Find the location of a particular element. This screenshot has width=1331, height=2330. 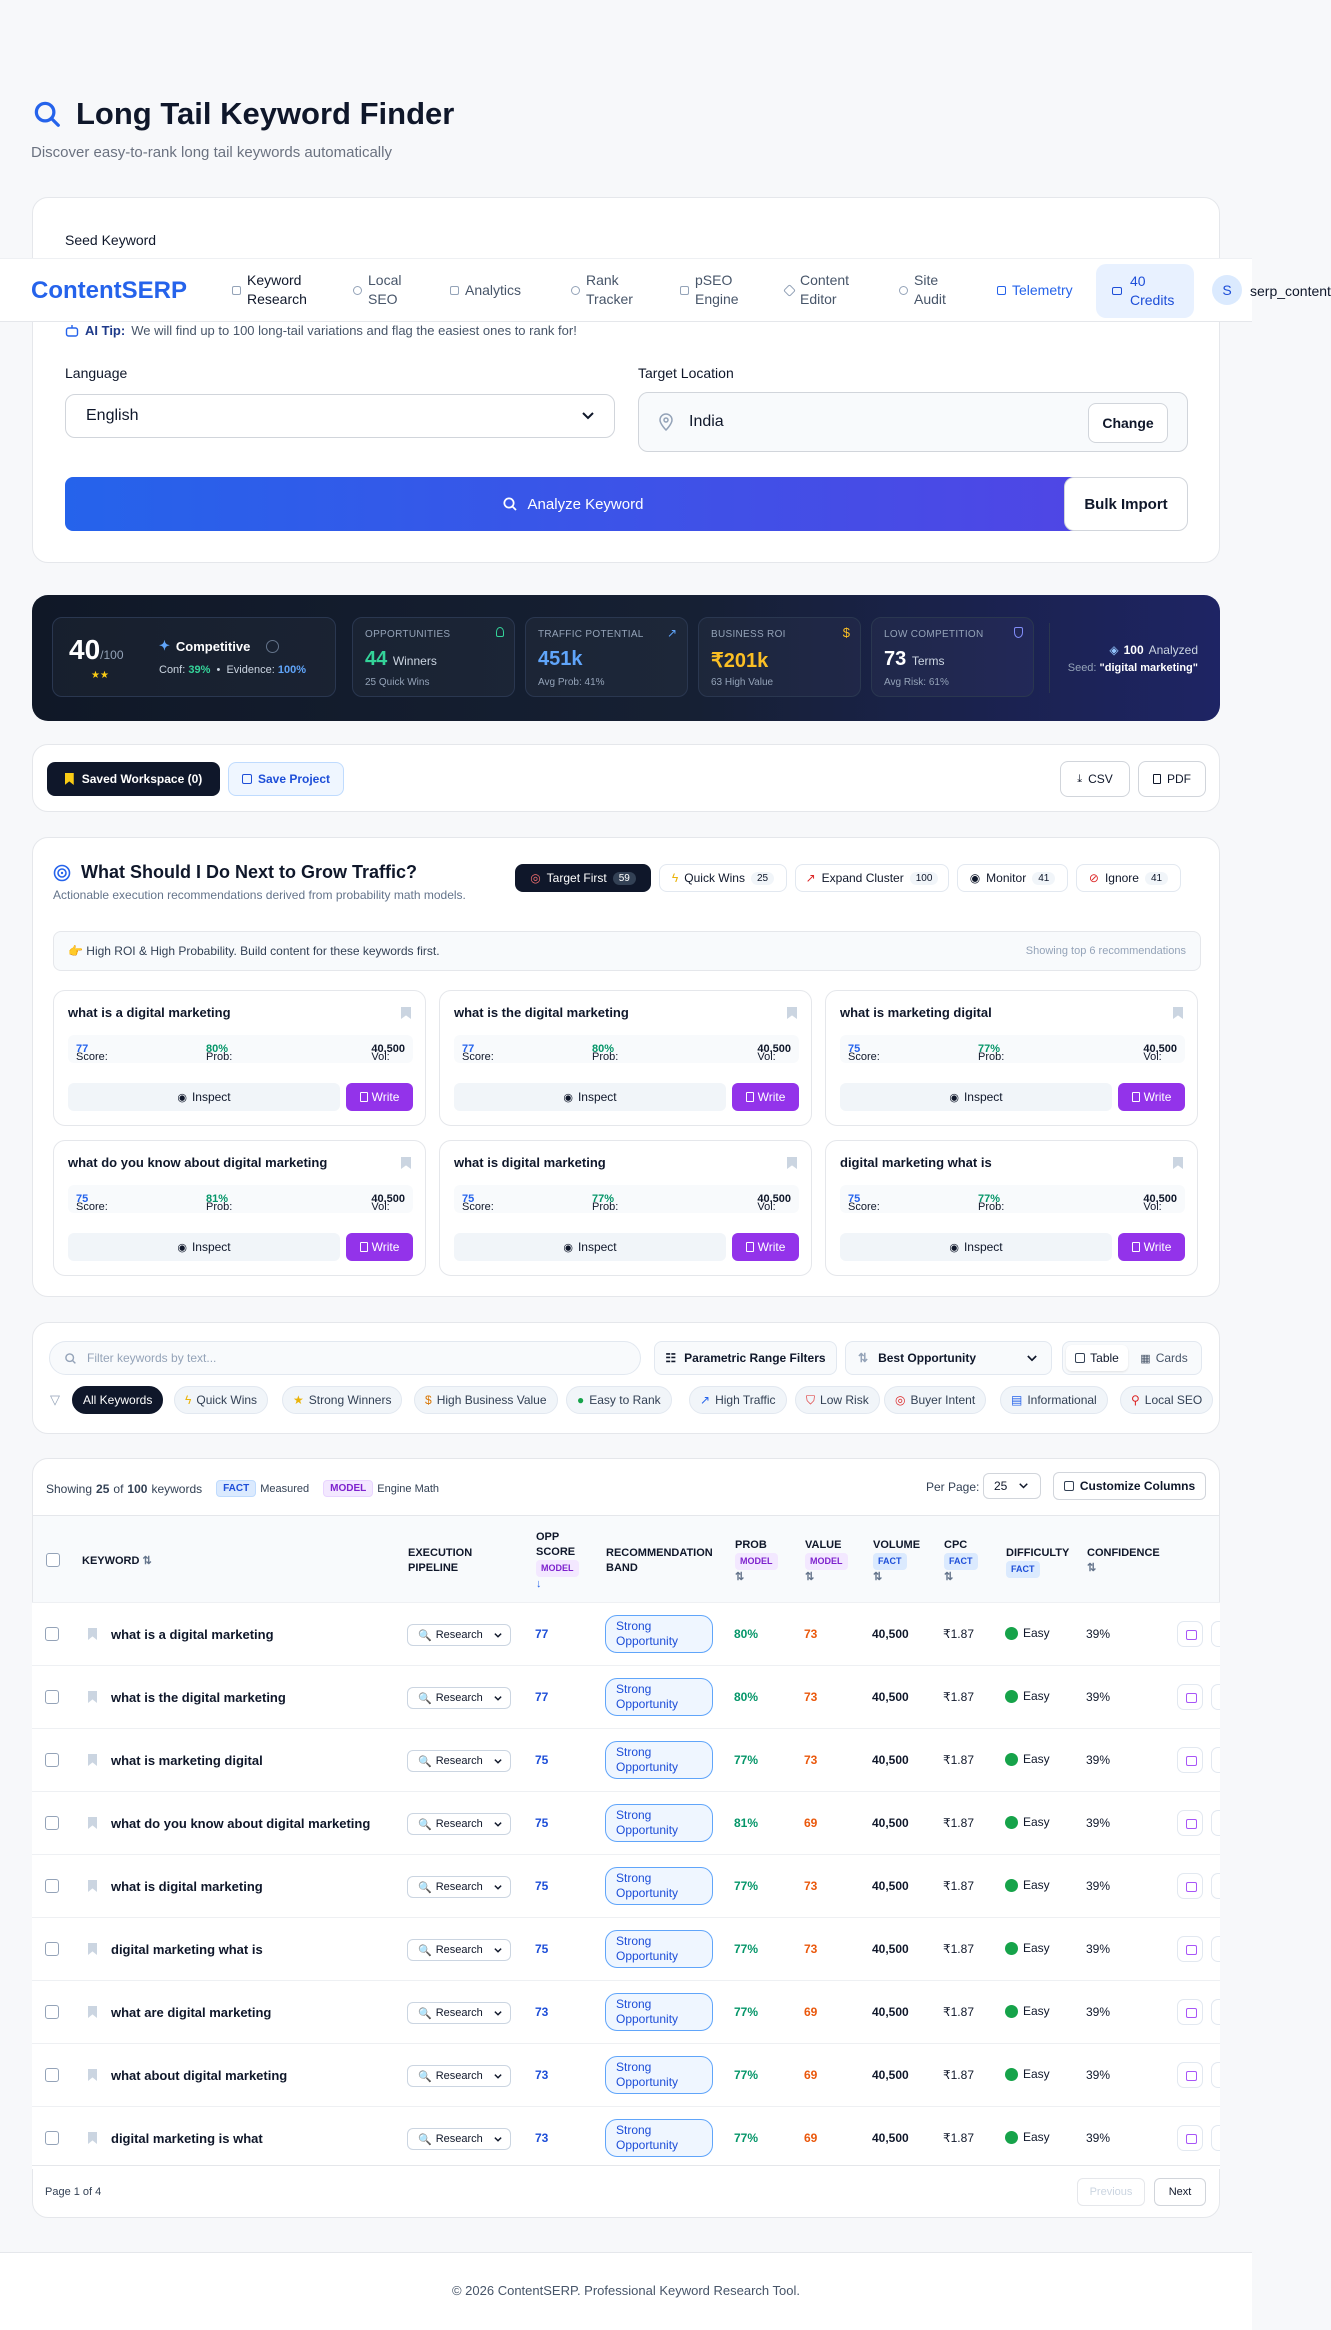

nav-item-telemetry: Telemetry is located at coordinates (1035, 290).